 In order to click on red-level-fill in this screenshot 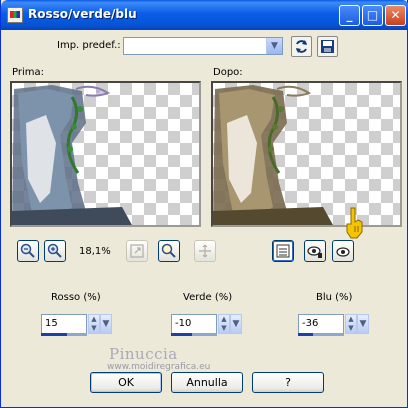, I will do `click(54, 334)`.